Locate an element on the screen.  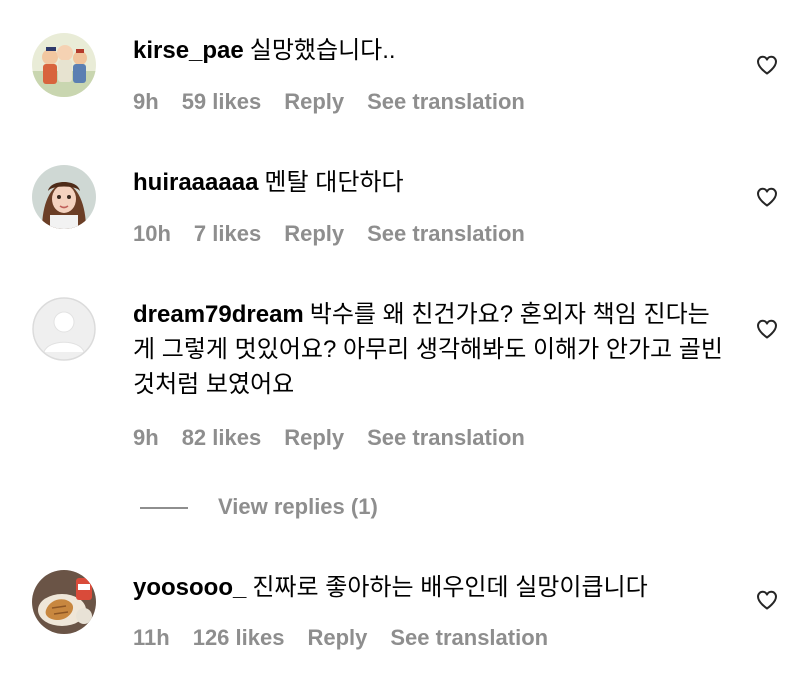
avatar-food-icon is located at coordinates (64, 602).